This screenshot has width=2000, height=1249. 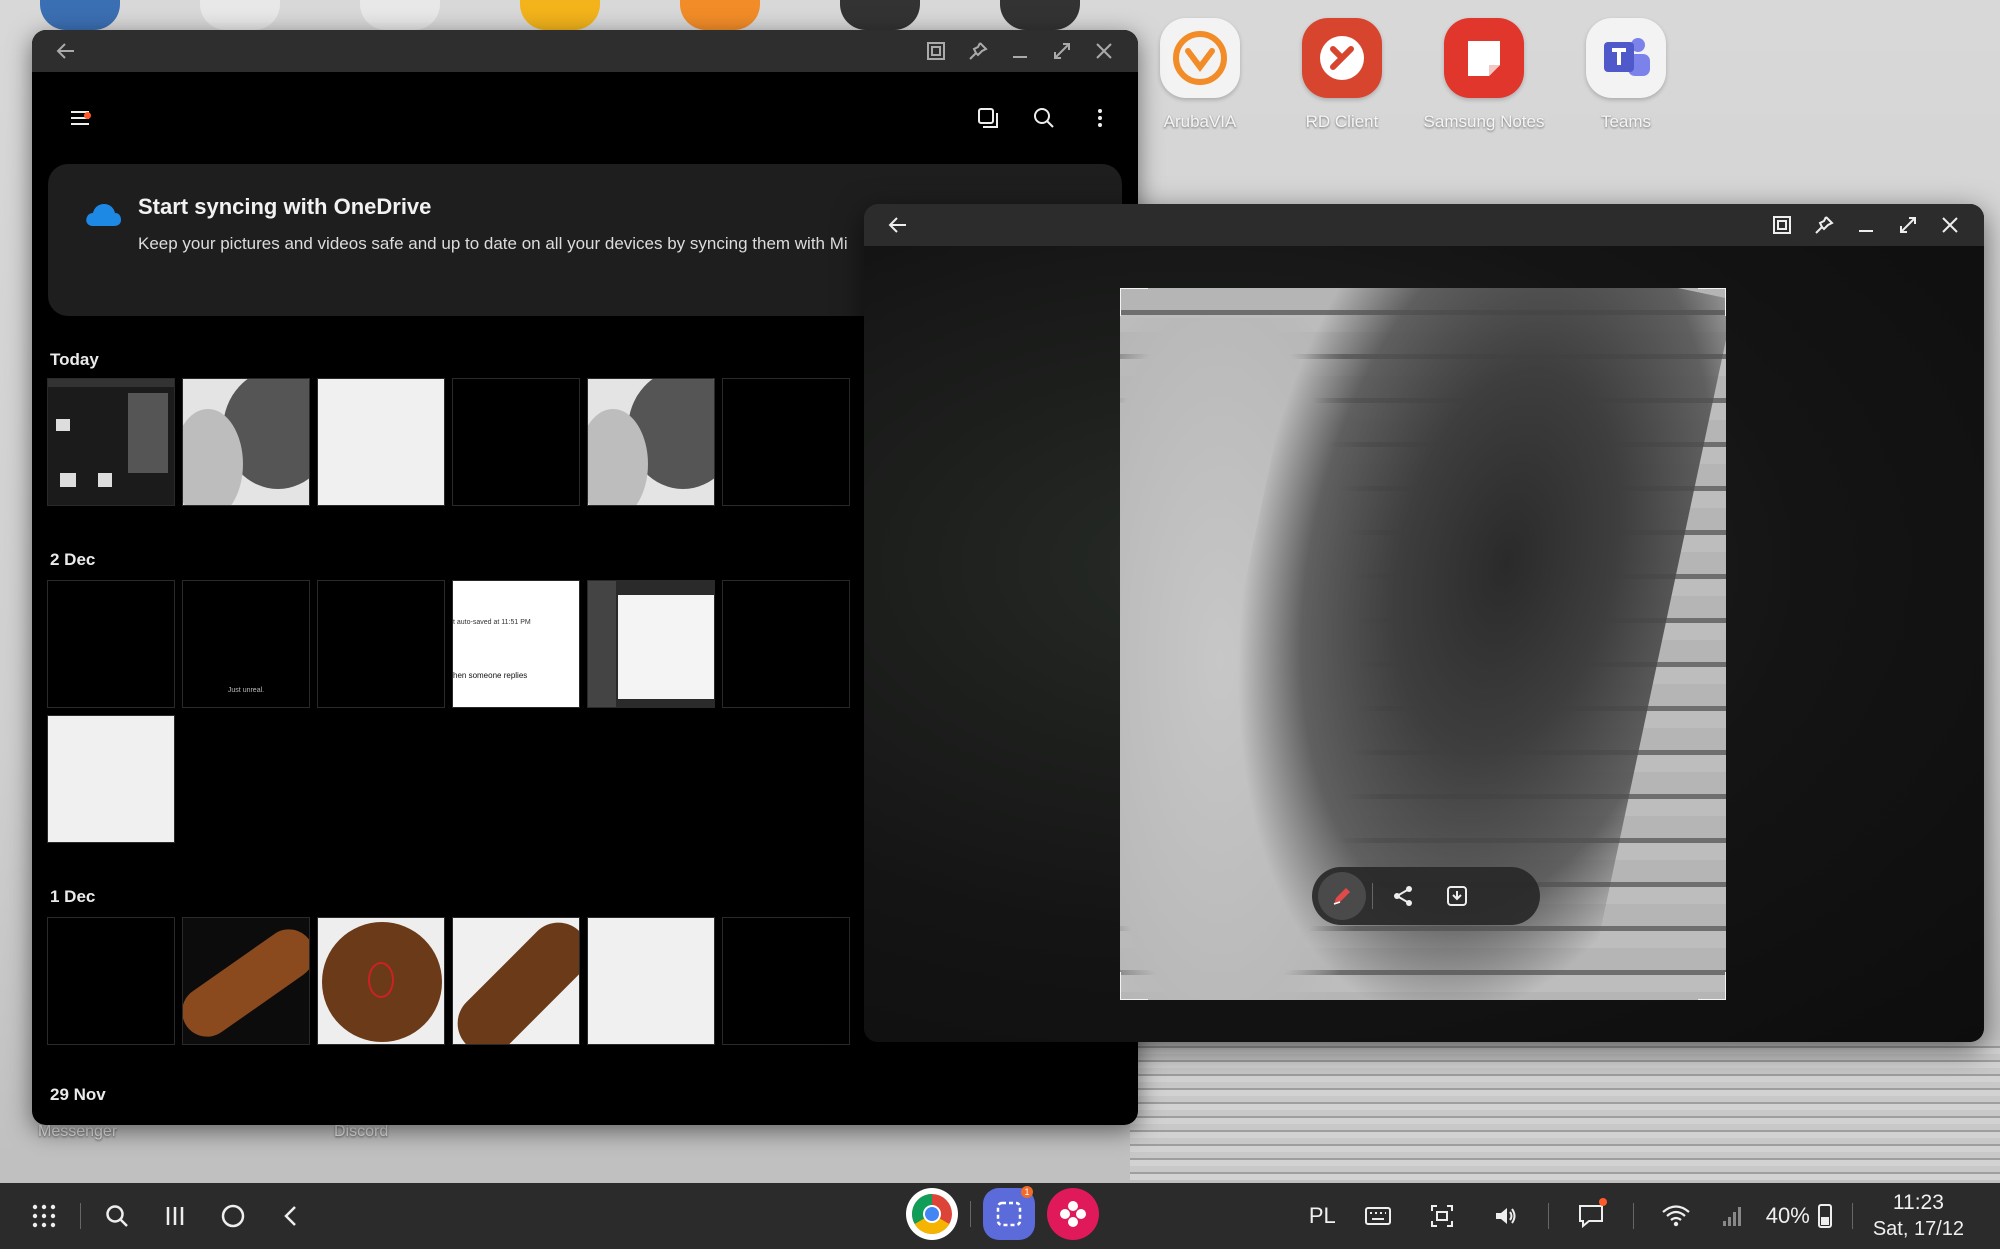 I want to click on gallery-titlebar, so click(x=585, y=51).